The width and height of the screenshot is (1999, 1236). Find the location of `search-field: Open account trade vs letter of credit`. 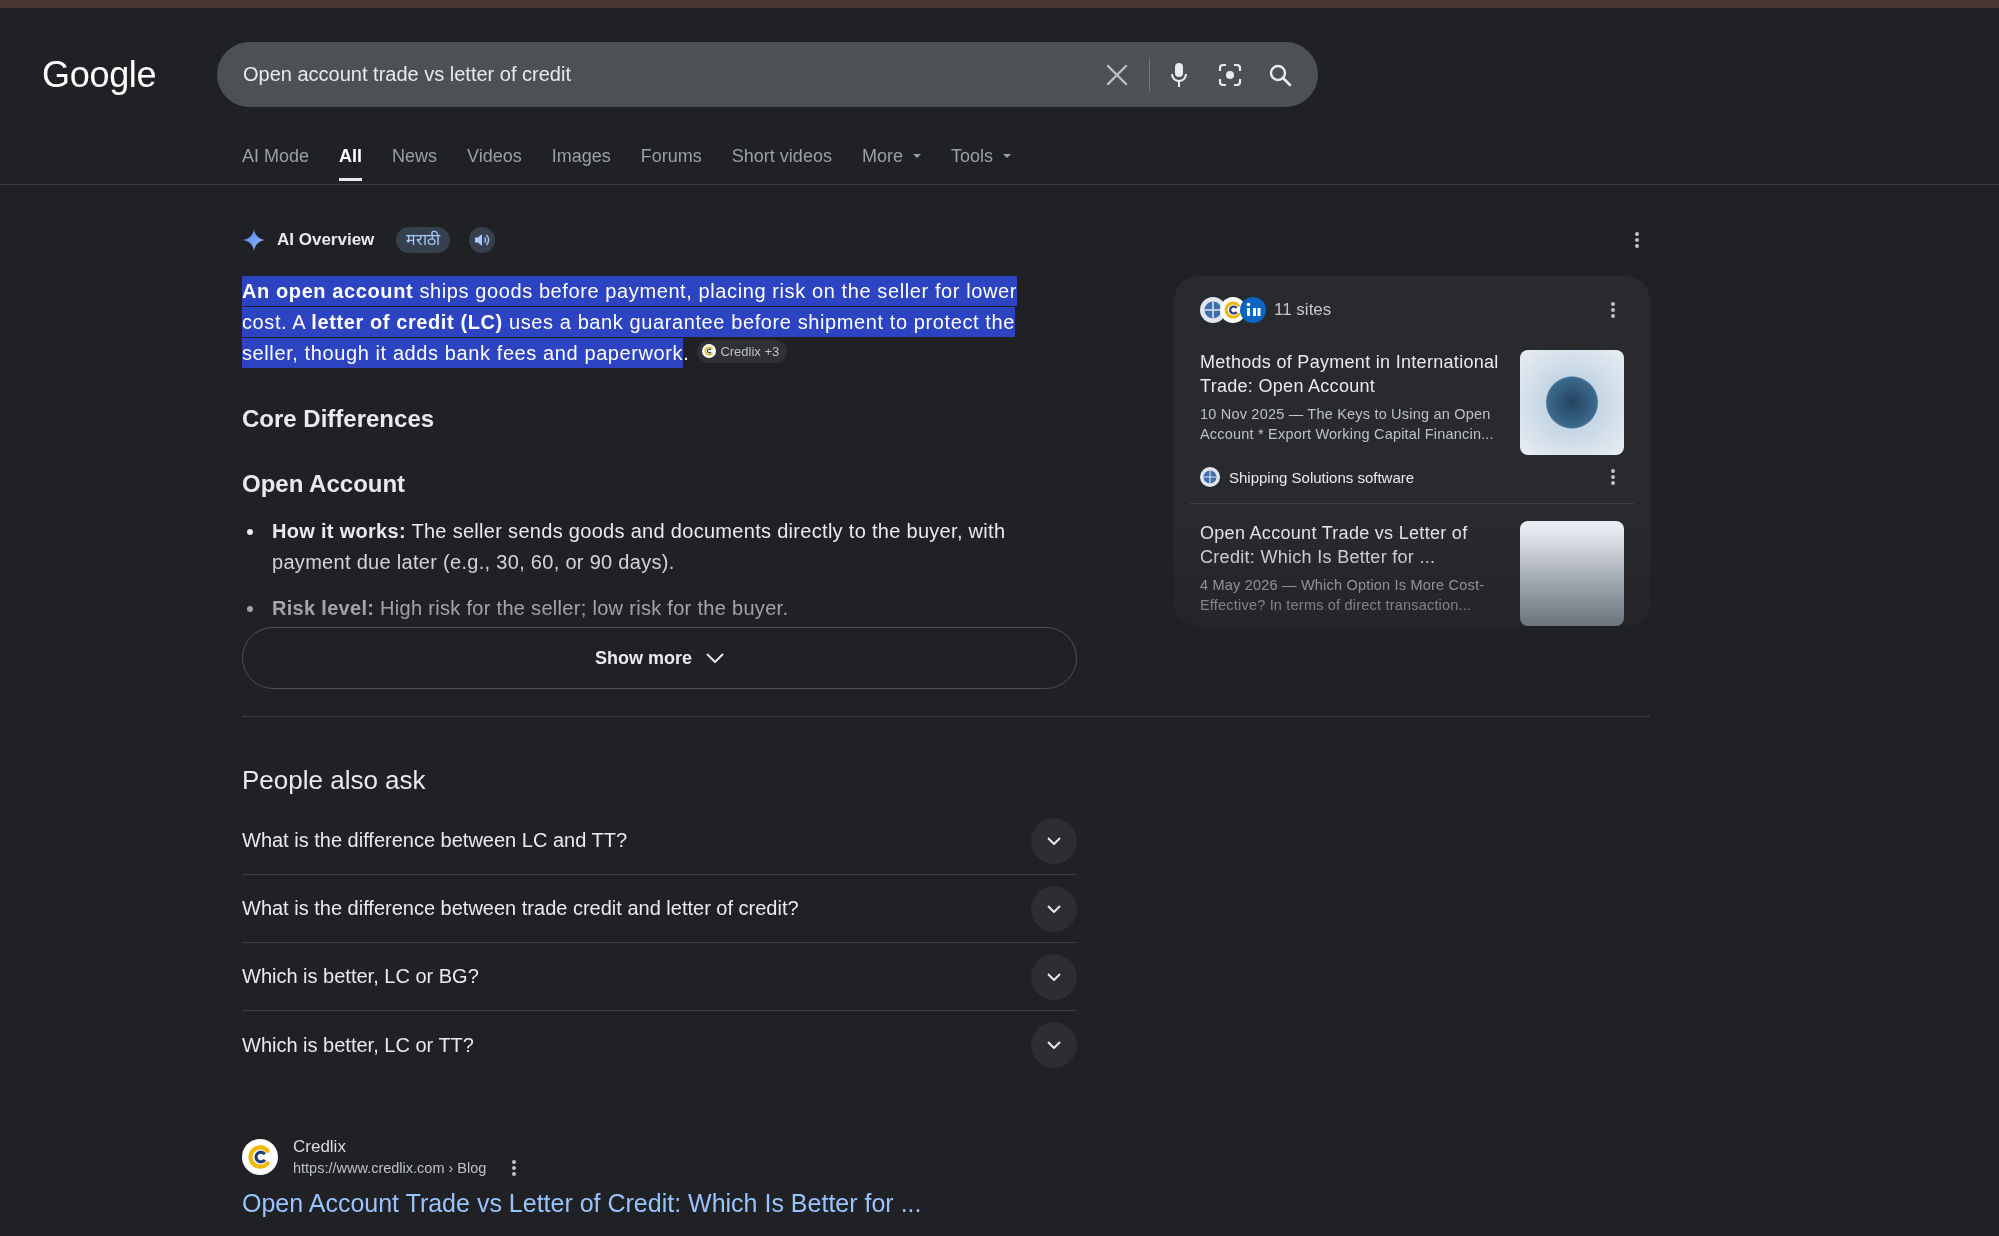

search-field: Open account trade vs letter of credit is located at coordinates (669, 74).